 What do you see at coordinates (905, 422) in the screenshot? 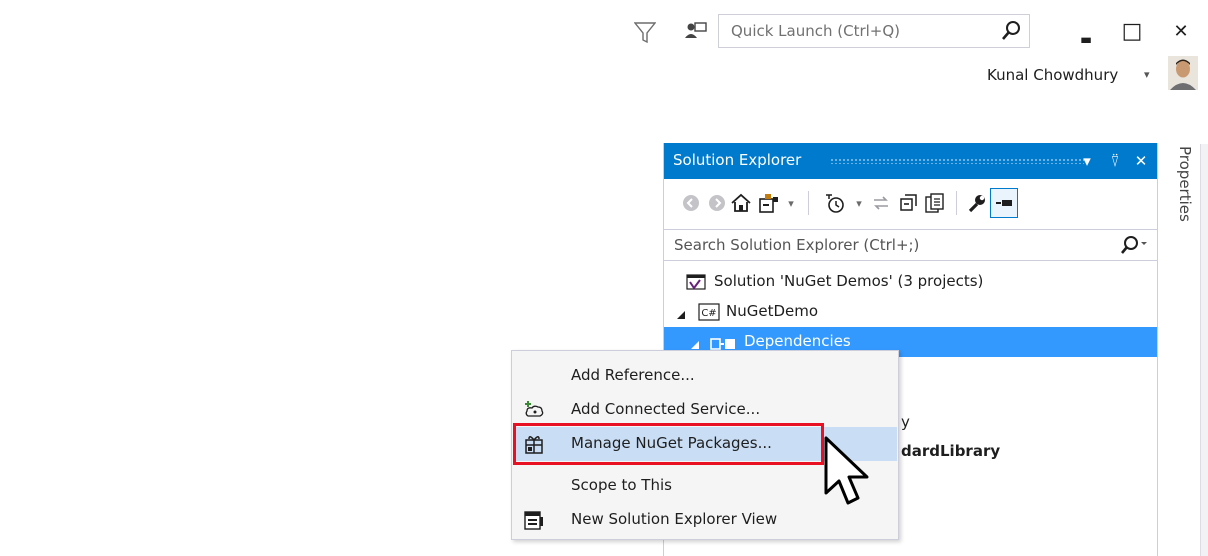
I see `tree-item-partial: y` at bounding box center [905, 422].